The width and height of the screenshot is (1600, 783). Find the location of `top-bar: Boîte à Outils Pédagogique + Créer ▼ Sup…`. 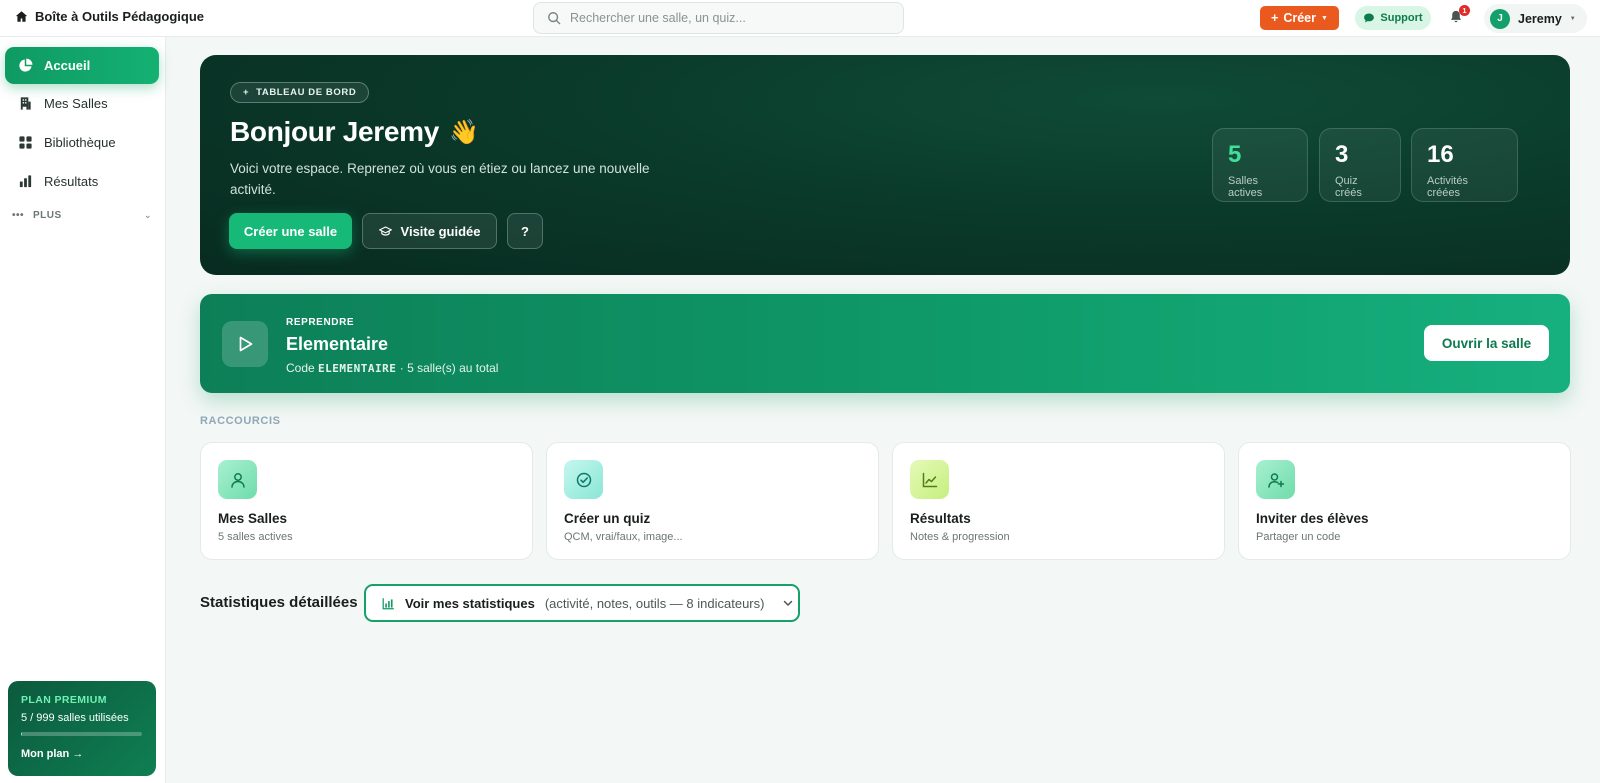

top-bar: Boîte à Outils Pédagogique + Créer ▼ Sup… is located at coordinates (800, 18).